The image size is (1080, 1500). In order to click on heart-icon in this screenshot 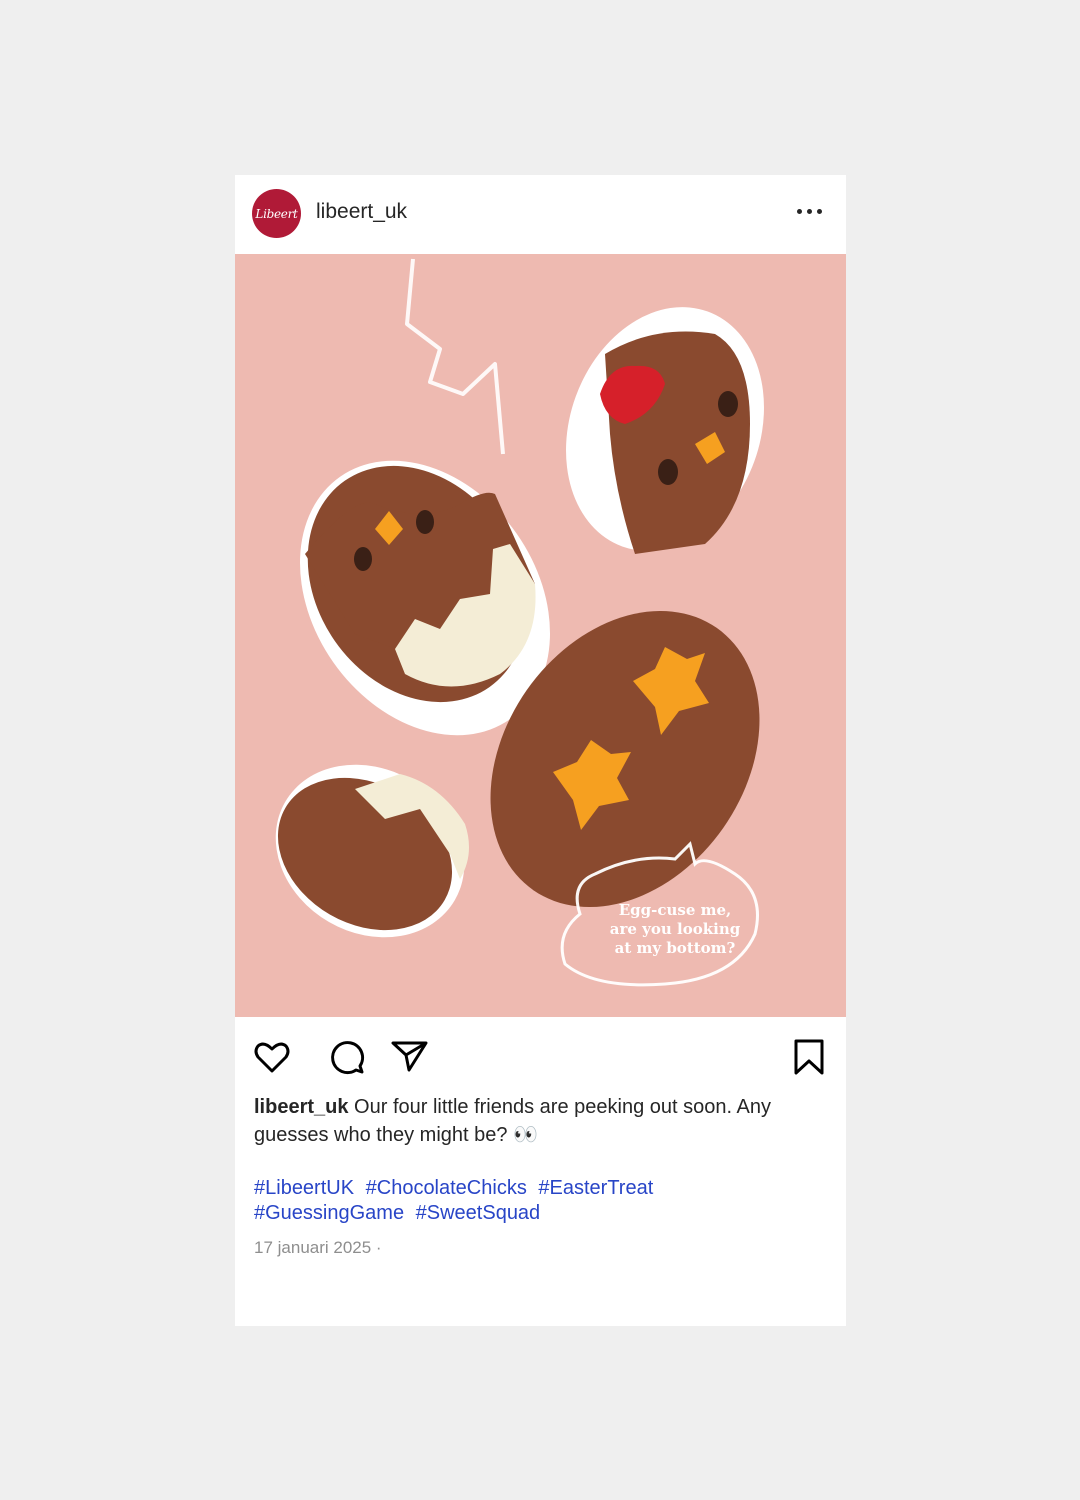, I will do `click(272, 1057)`.